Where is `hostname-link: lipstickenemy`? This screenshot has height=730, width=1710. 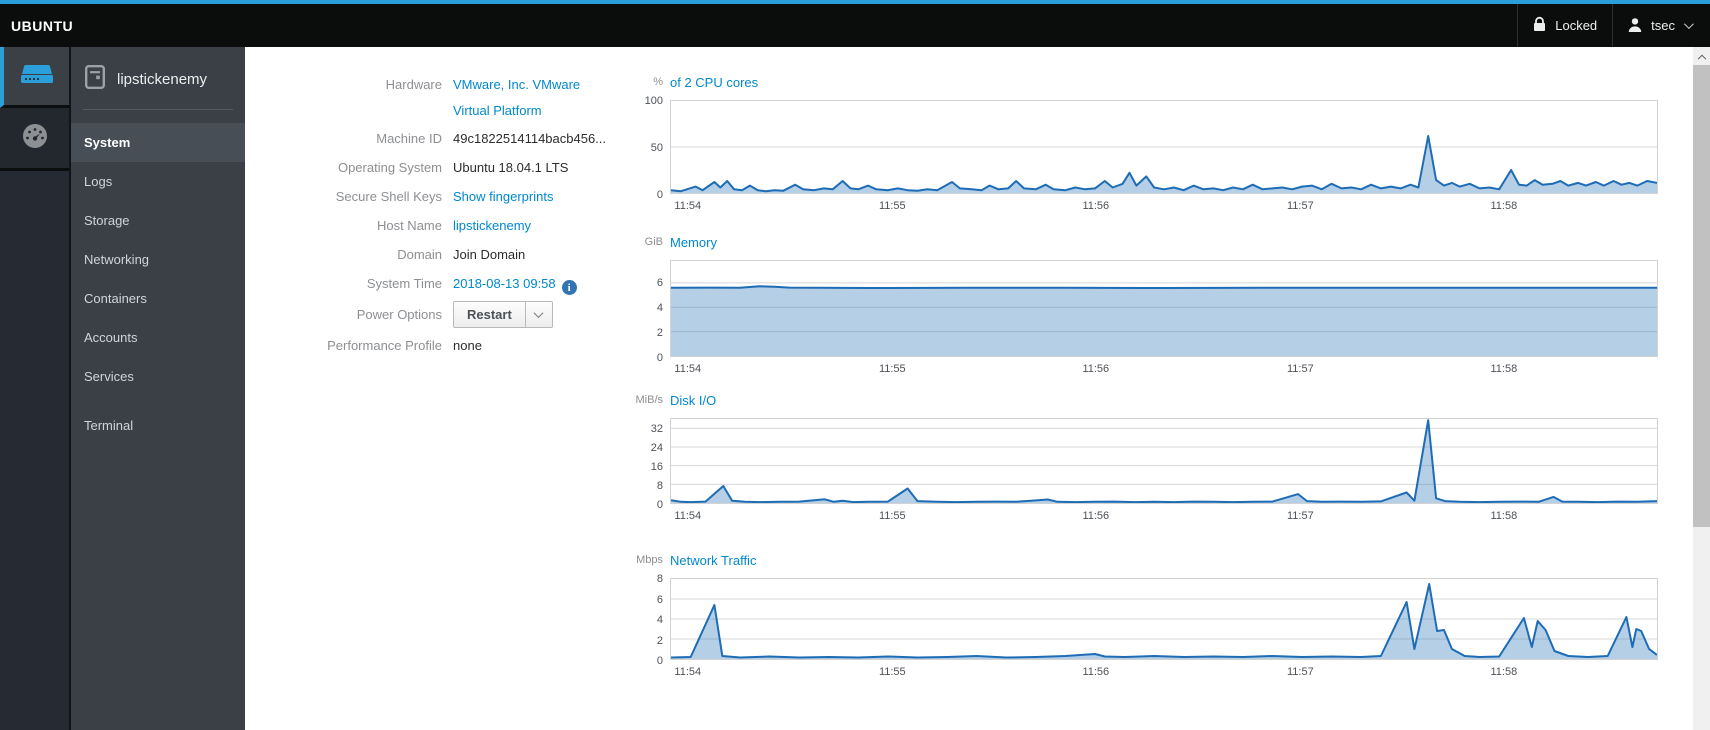 hostname-link: lipstickenemy is located at coordinates (492, 225).